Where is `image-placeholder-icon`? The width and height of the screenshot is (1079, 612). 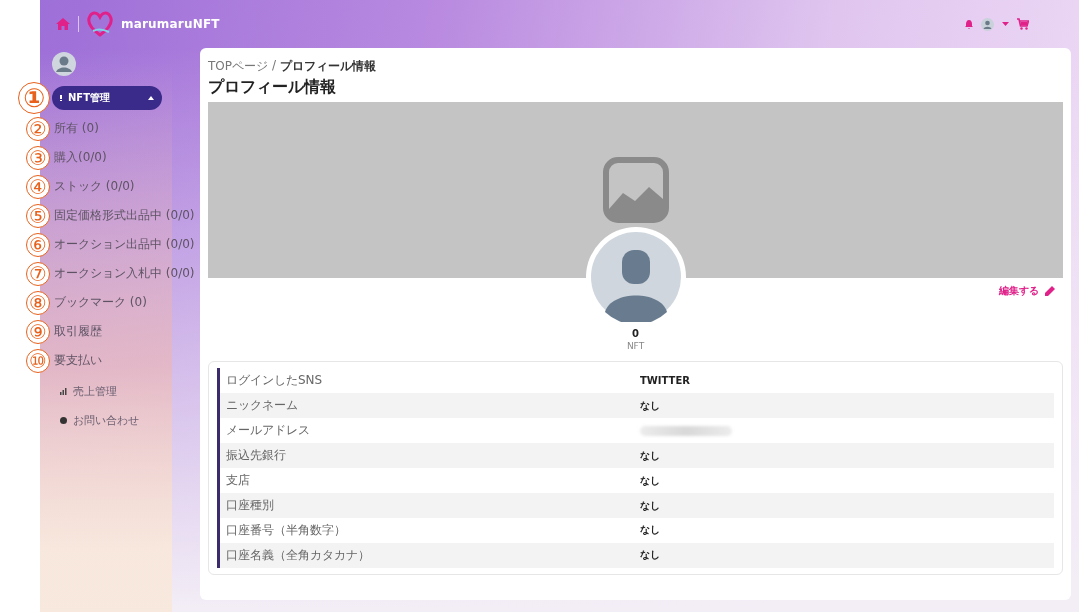 image-placeholder-icon is located at coordinates (635, 190).